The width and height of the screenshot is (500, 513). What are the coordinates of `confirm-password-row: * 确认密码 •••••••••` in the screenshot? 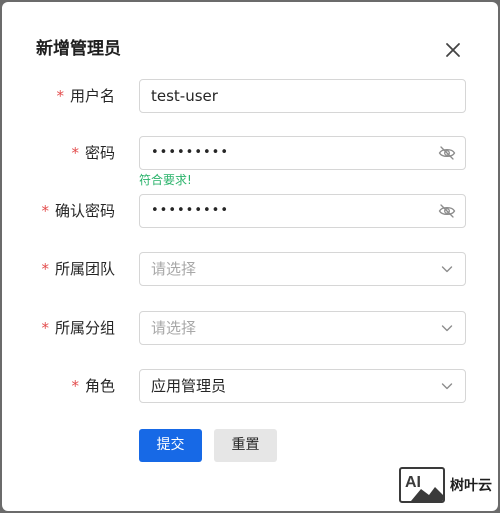 It's located at (250, 211).